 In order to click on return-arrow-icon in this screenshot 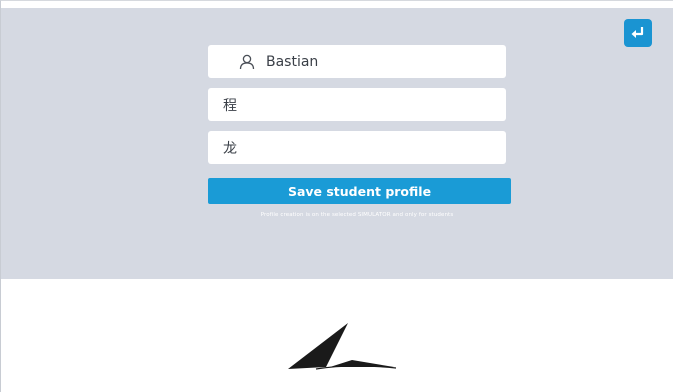, I will do `click(637, 32)`.